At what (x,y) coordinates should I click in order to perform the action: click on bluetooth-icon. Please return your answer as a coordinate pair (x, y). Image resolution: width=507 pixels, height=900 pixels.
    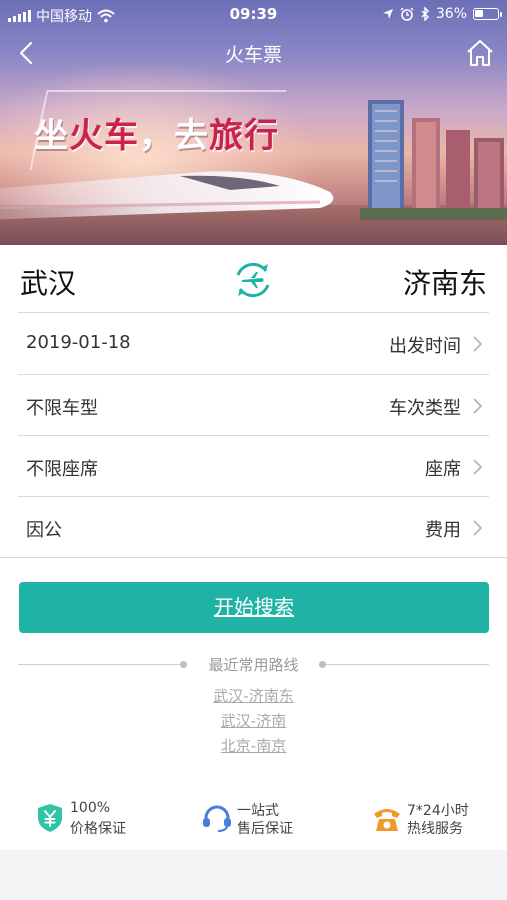
    Looking at the image, I should click on (425, 14).